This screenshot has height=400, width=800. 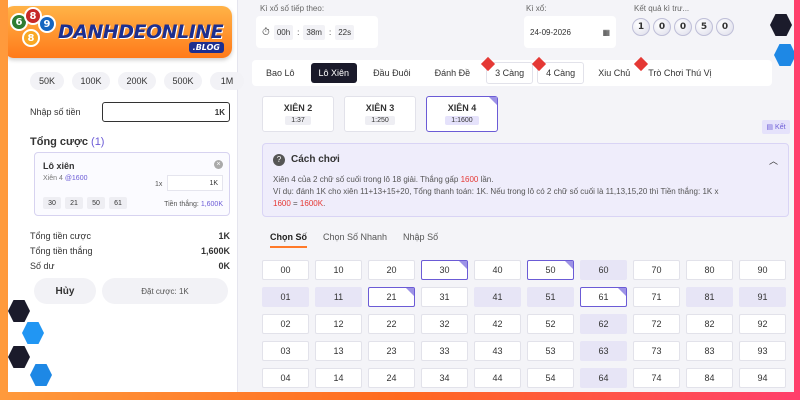 I want to click on subtab-xien-2: XIÊN 2 1:37, so click(x=298, y=114).